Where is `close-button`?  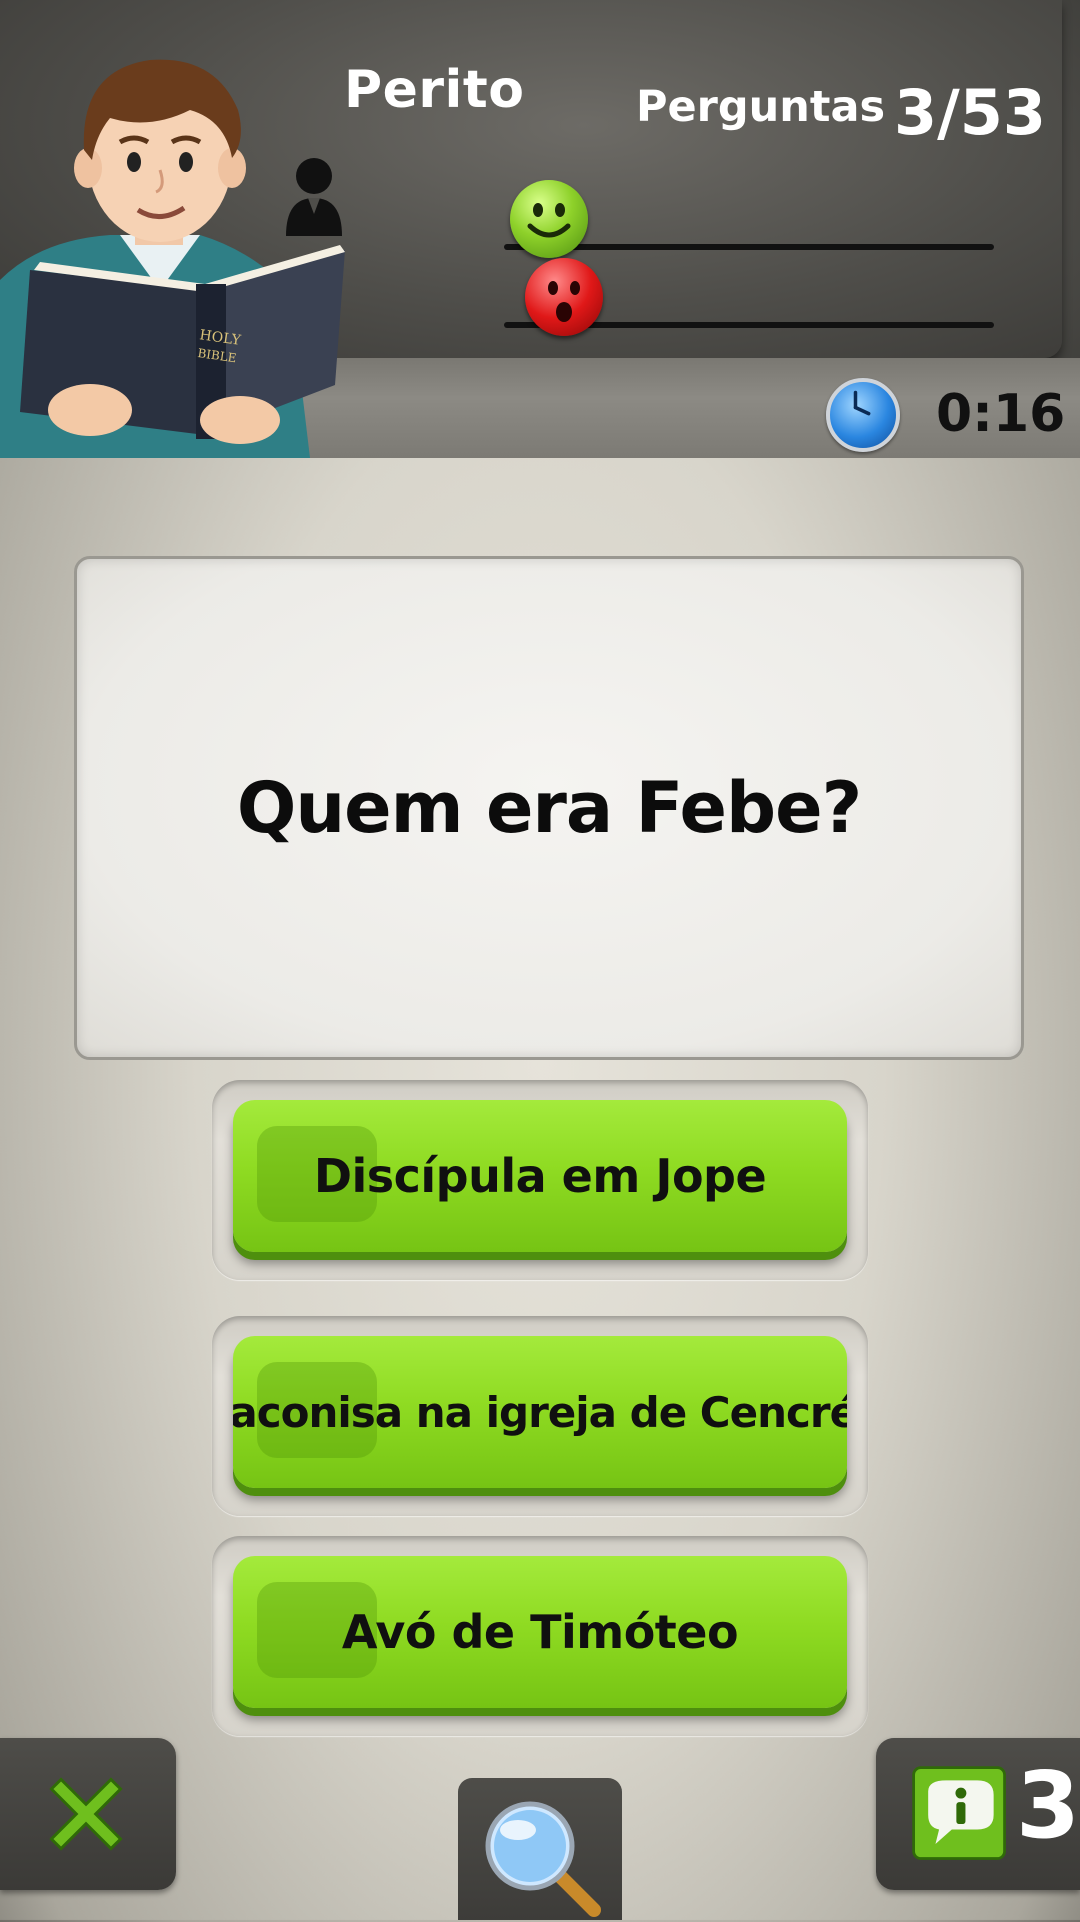 close-button is located at coordinates (88, 1814).